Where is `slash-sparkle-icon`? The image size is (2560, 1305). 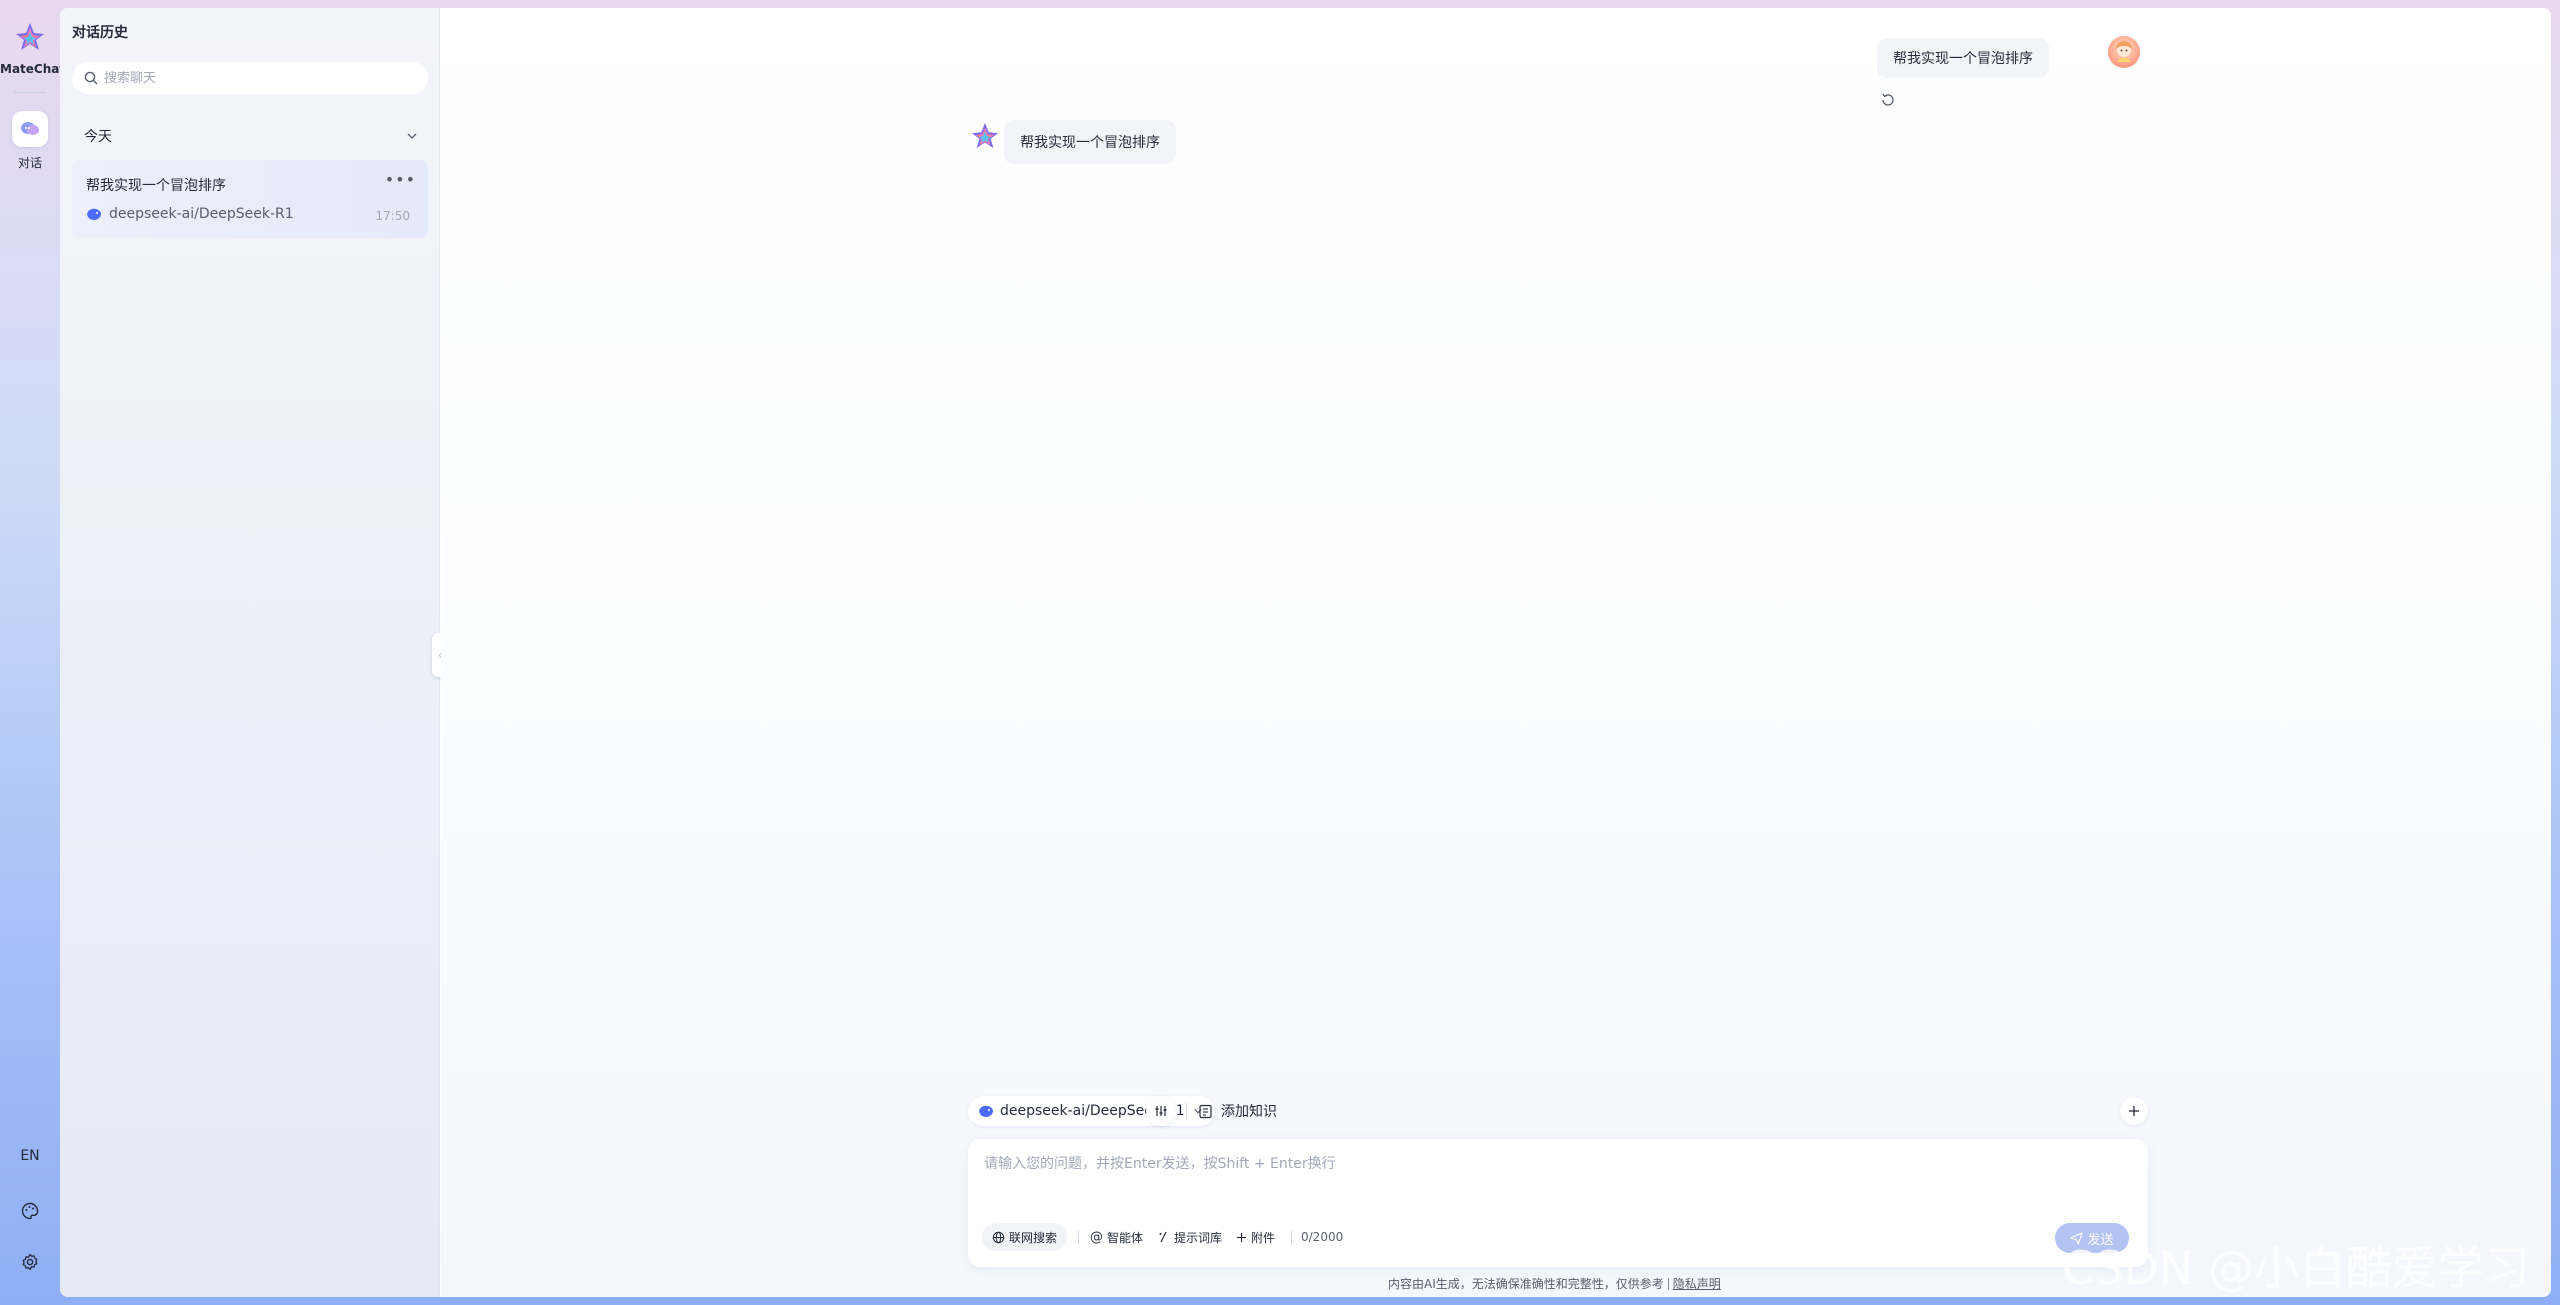
slash-sparkle-icon is located at coordinates (1163, 1237).